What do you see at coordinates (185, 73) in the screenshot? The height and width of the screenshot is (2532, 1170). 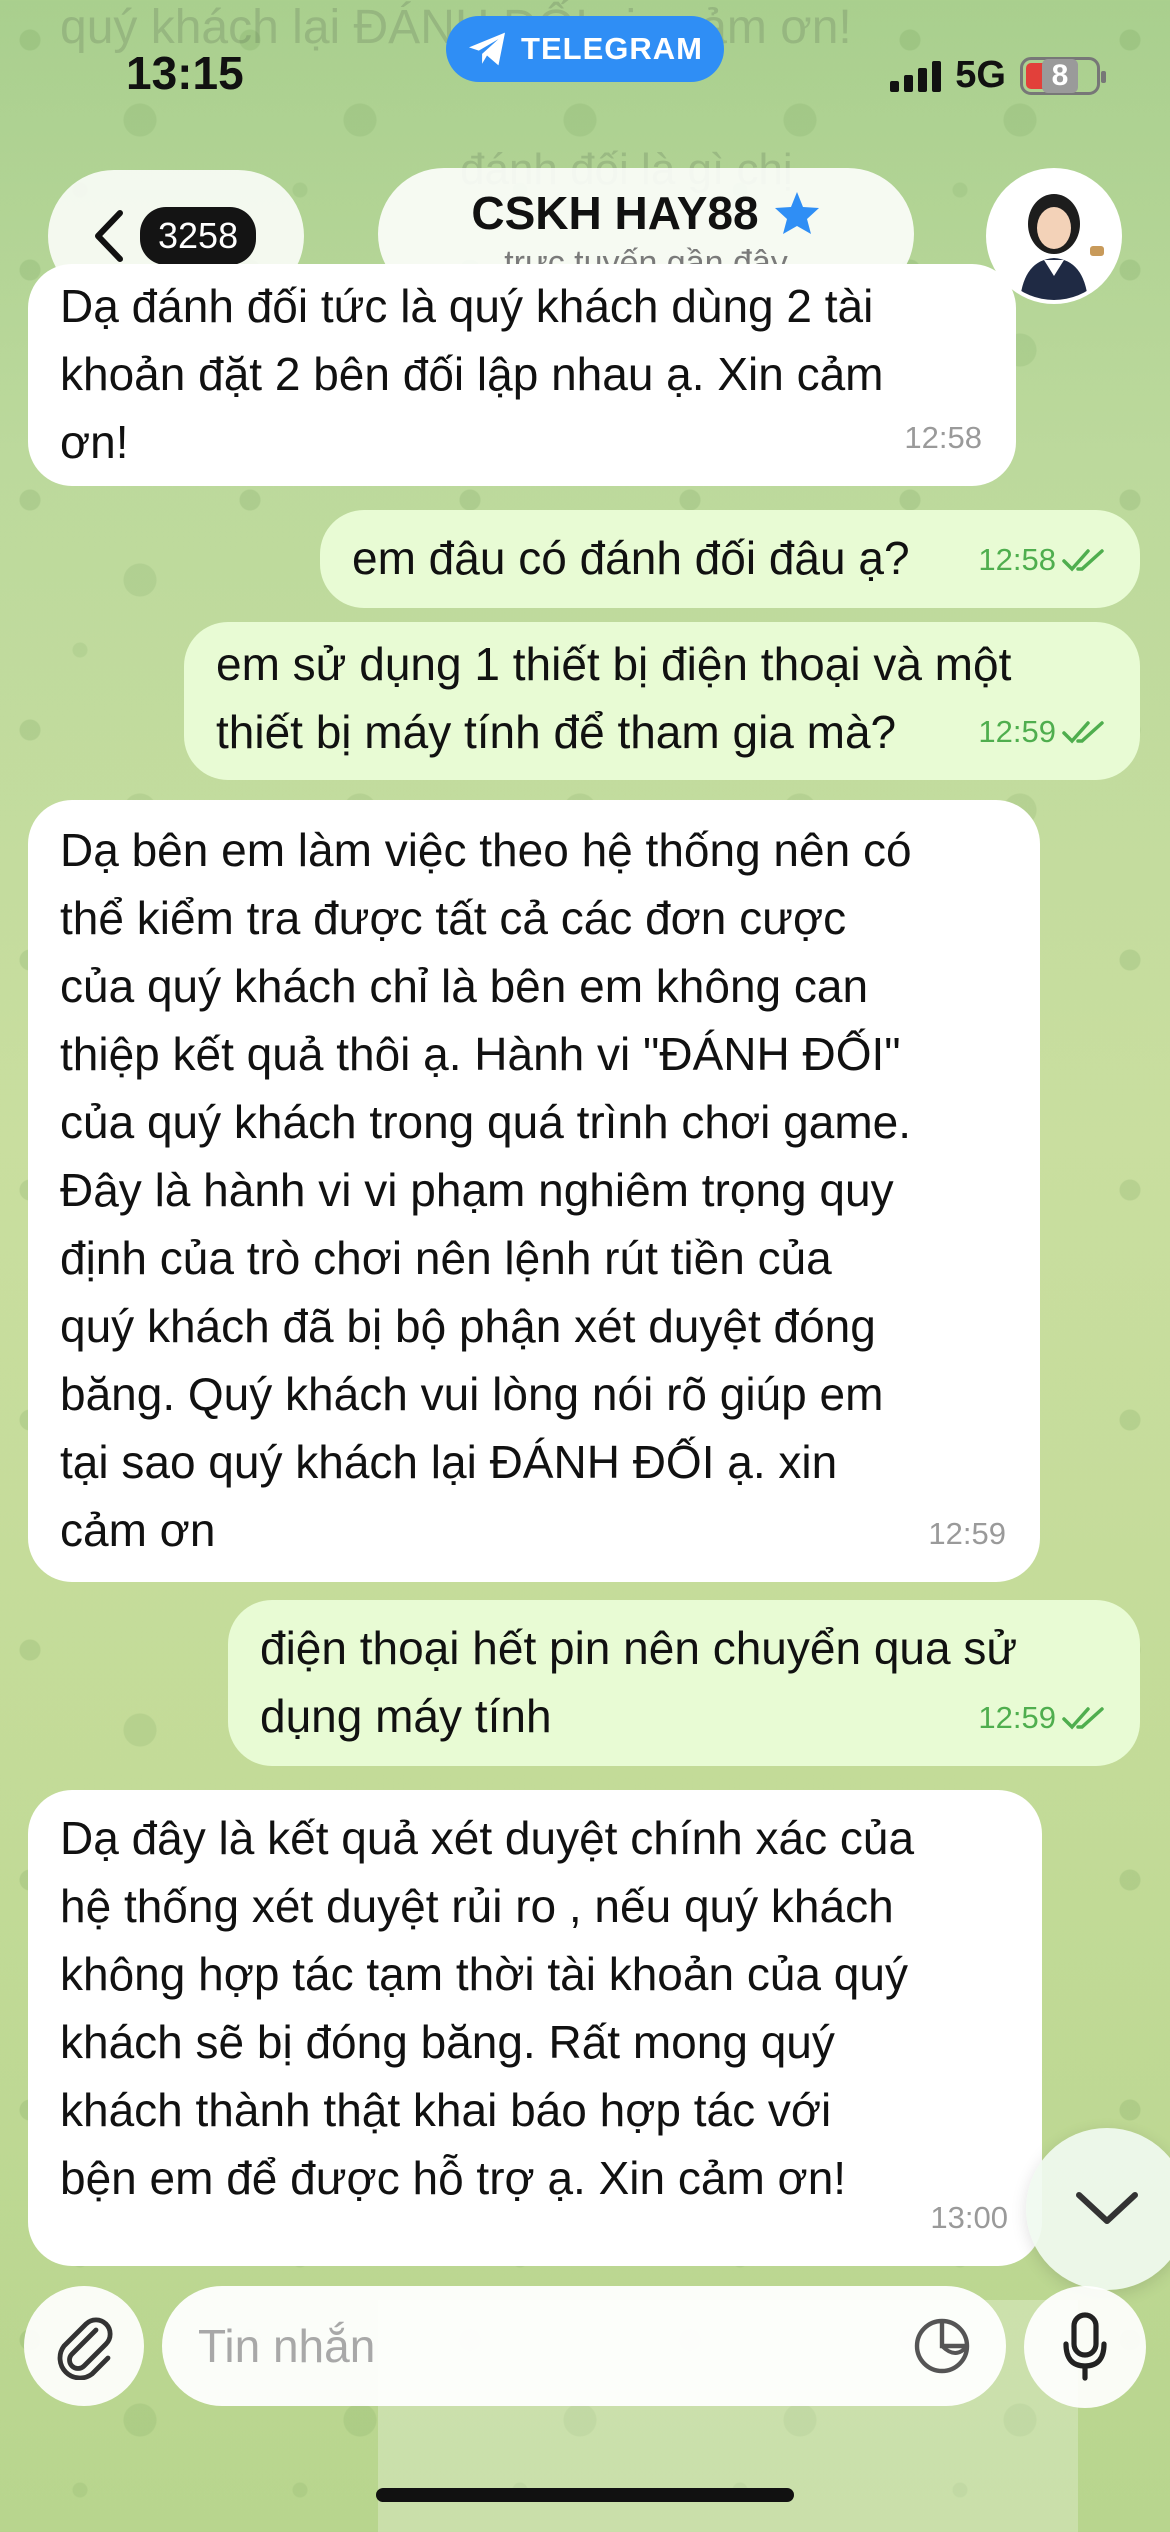 I see `status-time: 13:15` at bounding box center [185, 73].